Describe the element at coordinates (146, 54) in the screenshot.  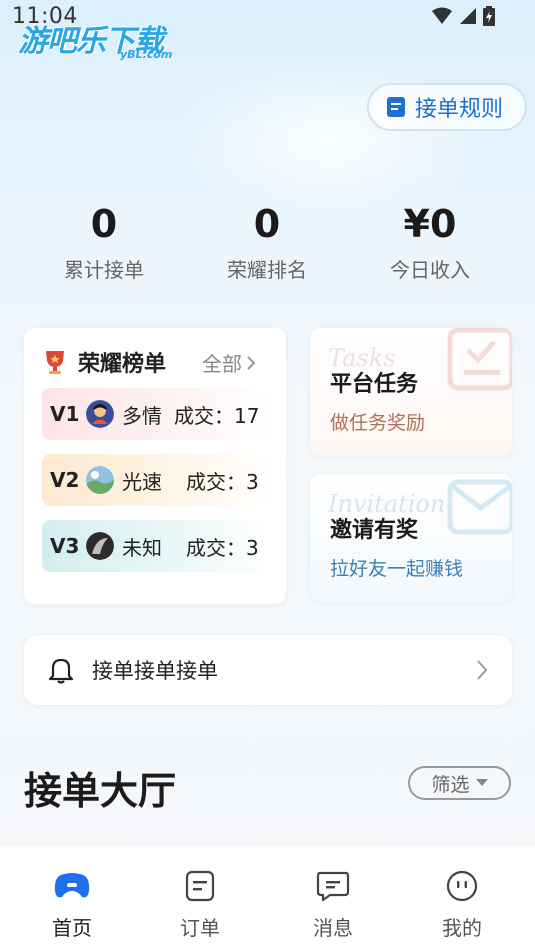
I see `watermark-sub: yBL.com` at that location.